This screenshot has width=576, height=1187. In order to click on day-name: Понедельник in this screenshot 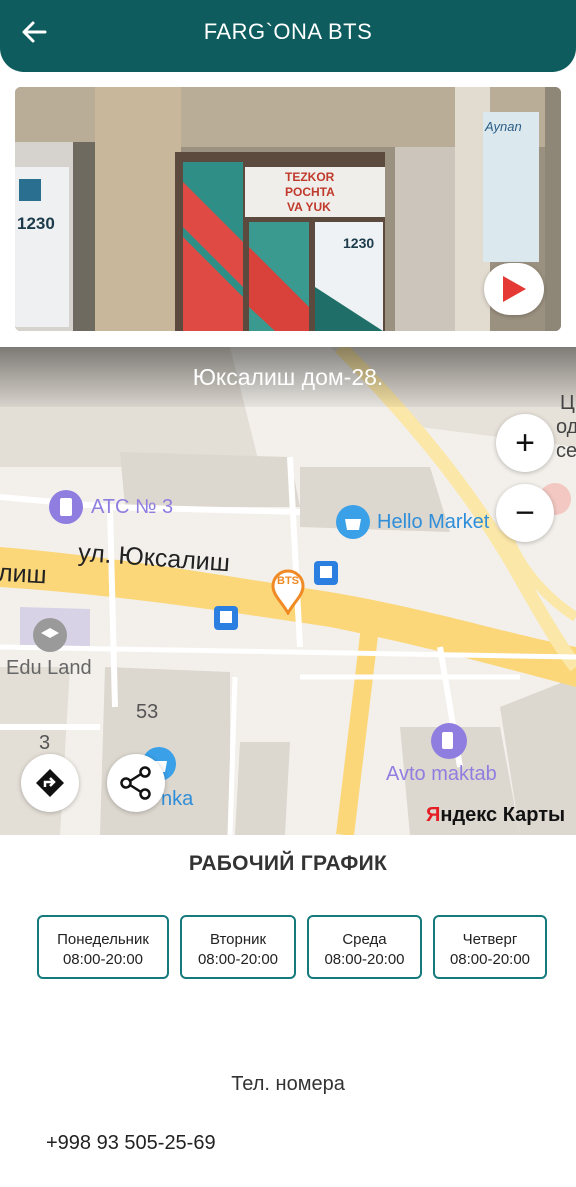, I will do `click(103, 939)`.